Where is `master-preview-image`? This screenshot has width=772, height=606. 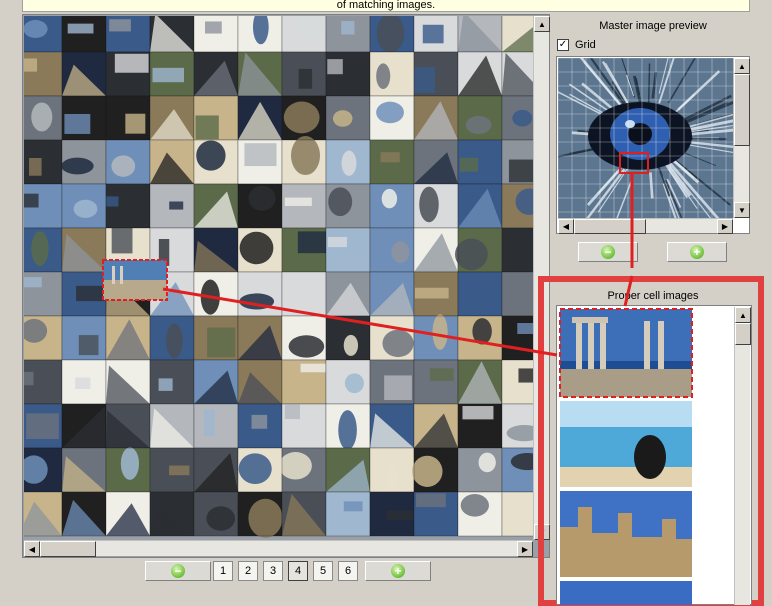
master-preview-image is located at coordinates (645, 138).